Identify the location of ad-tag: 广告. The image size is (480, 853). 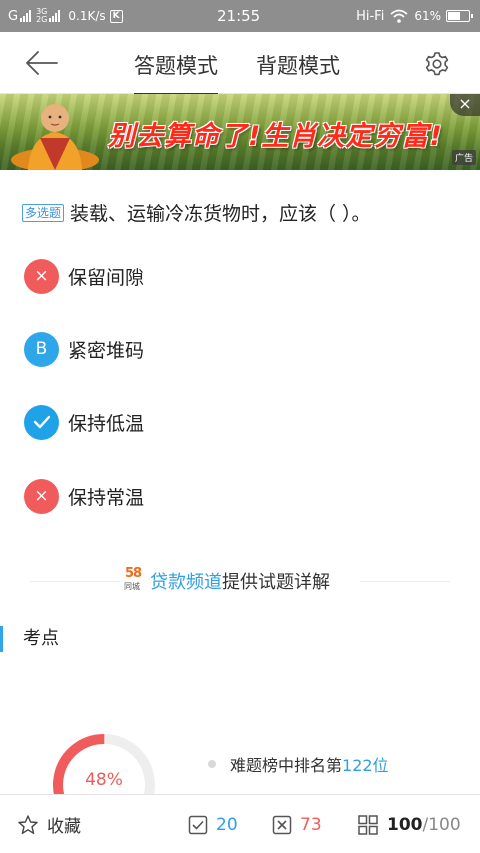
(463, 157).